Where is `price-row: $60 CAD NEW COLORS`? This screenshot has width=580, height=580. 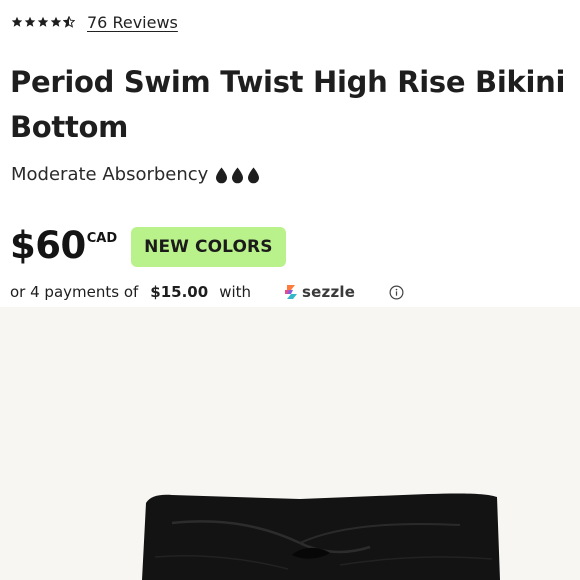 price-row: $60 CAD NEW COLORS is located at coordinates (148, 246).